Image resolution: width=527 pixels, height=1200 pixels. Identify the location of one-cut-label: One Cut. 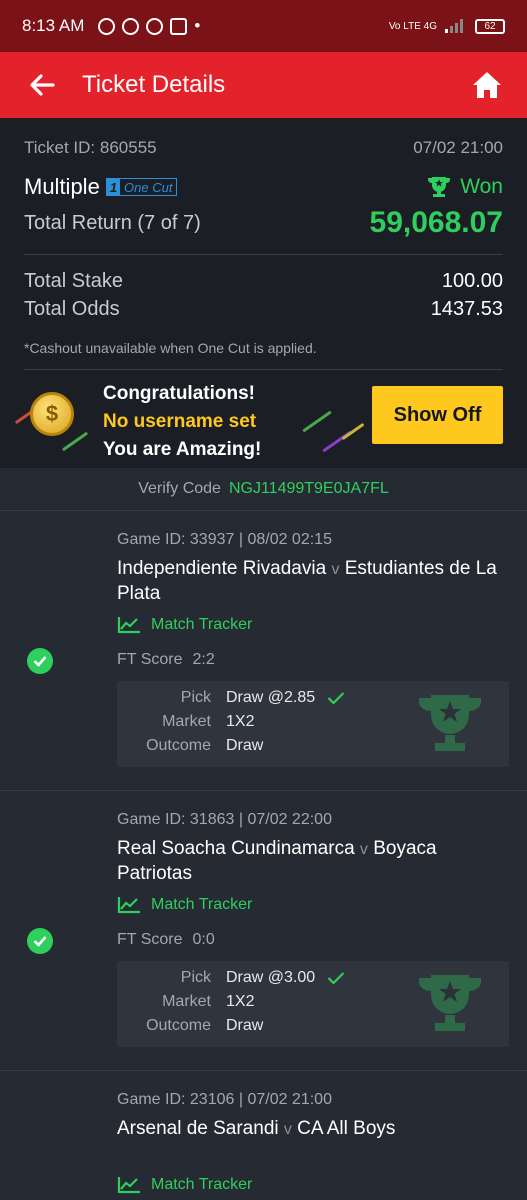
(148, 187).